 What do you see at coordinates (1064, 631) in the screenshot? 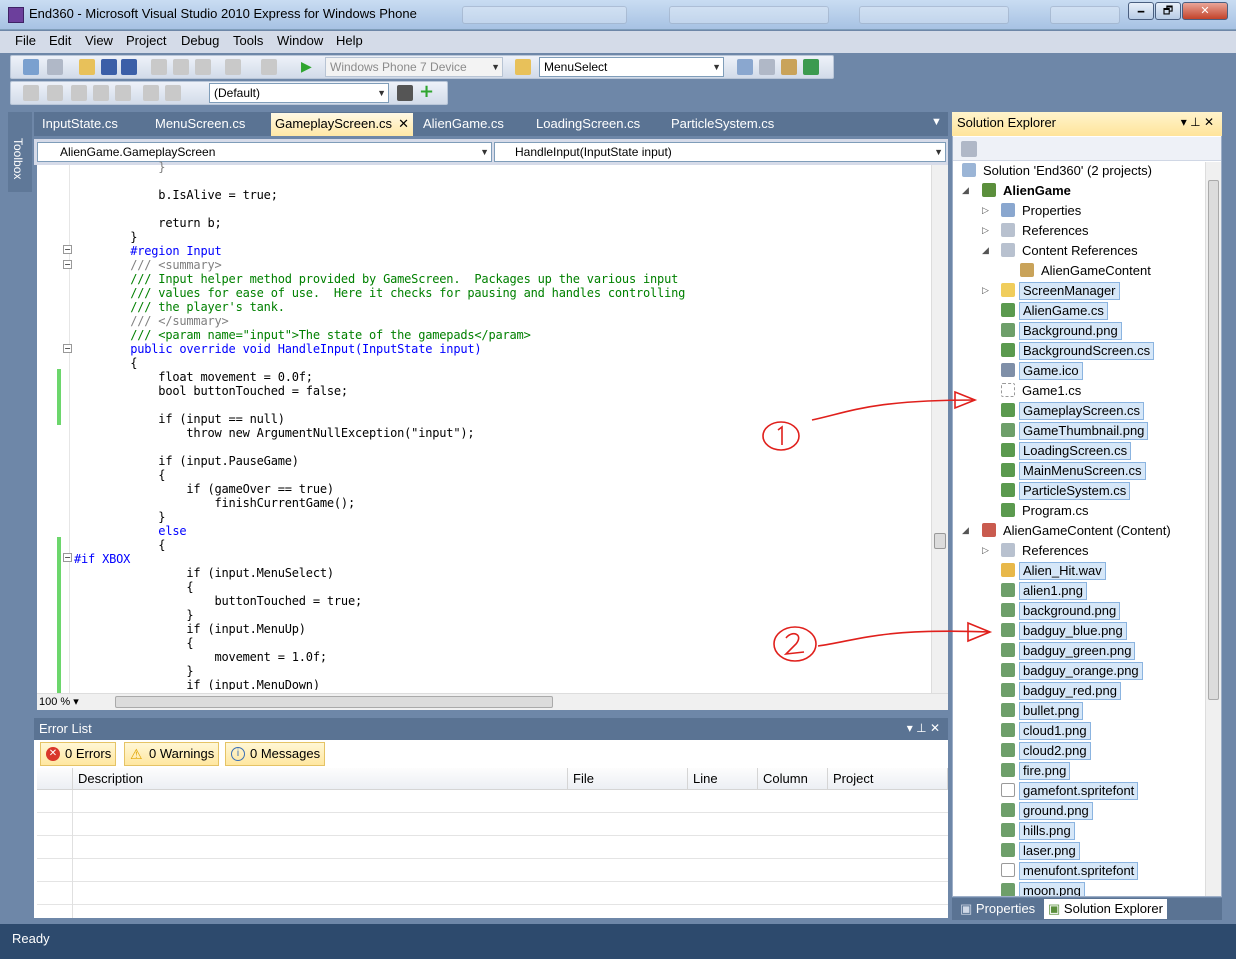
I see `tree-file: badguy_blue.png` at bounding box center [1064, 631].